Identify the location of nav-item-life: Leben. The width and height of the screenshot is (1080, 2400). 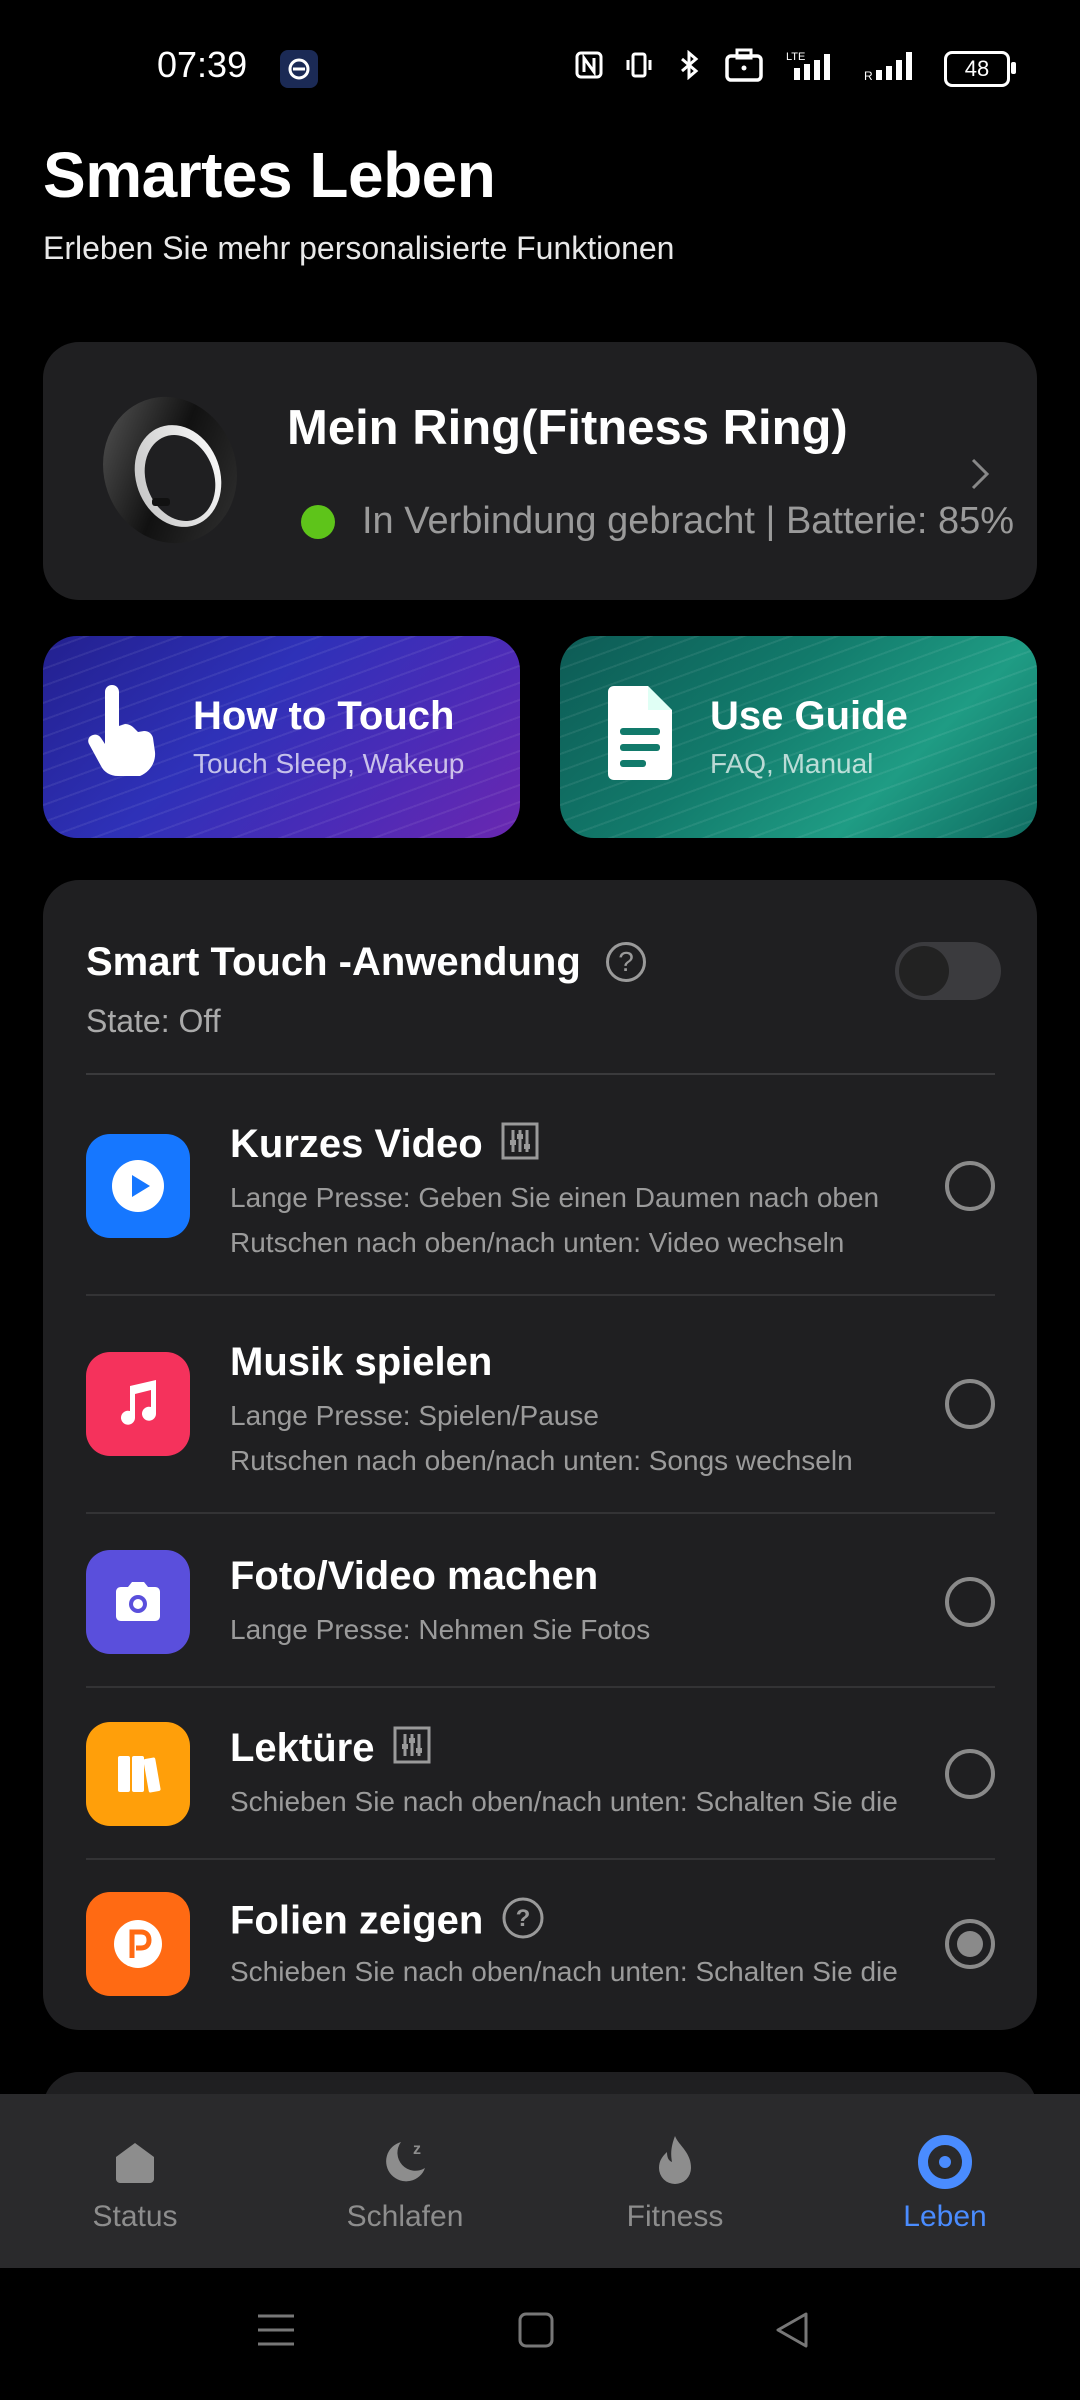
(945, 2181).